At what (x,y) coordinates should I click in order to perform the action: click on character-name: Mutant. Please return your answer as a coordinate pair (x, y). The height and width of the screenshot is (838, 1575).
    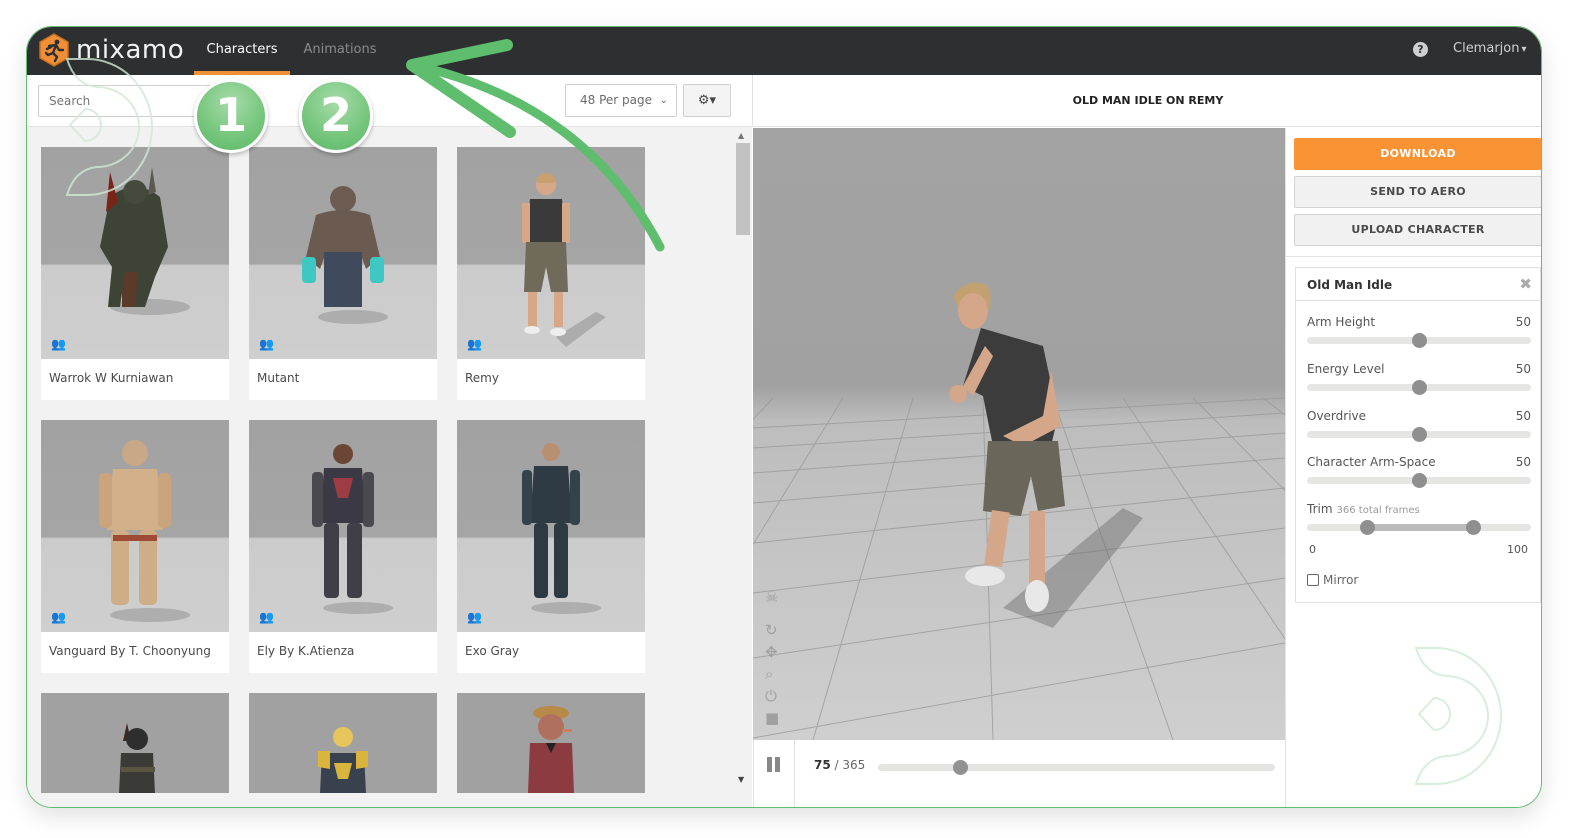
    Looking at the image, I should click on (278, 378).